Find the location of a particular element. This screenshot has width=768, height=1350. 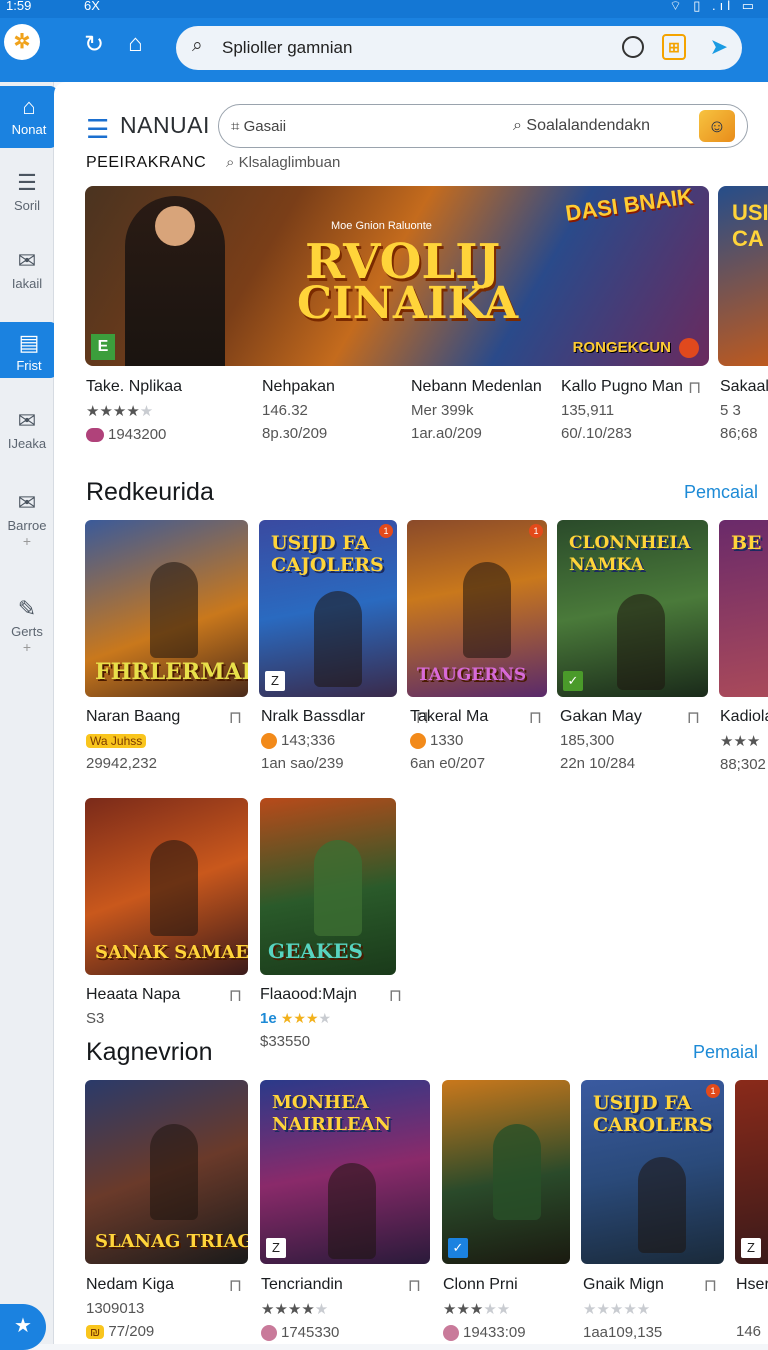

sidebar-item-mail-2: ✉ IJeaka is located at coordinates (27, 429).